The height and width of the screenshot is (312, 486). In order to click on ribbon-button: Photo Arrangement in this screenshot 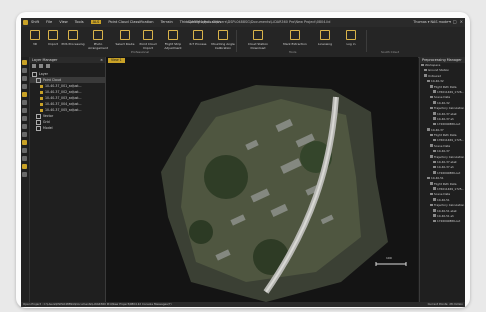, I will do `click(98, 40)`.